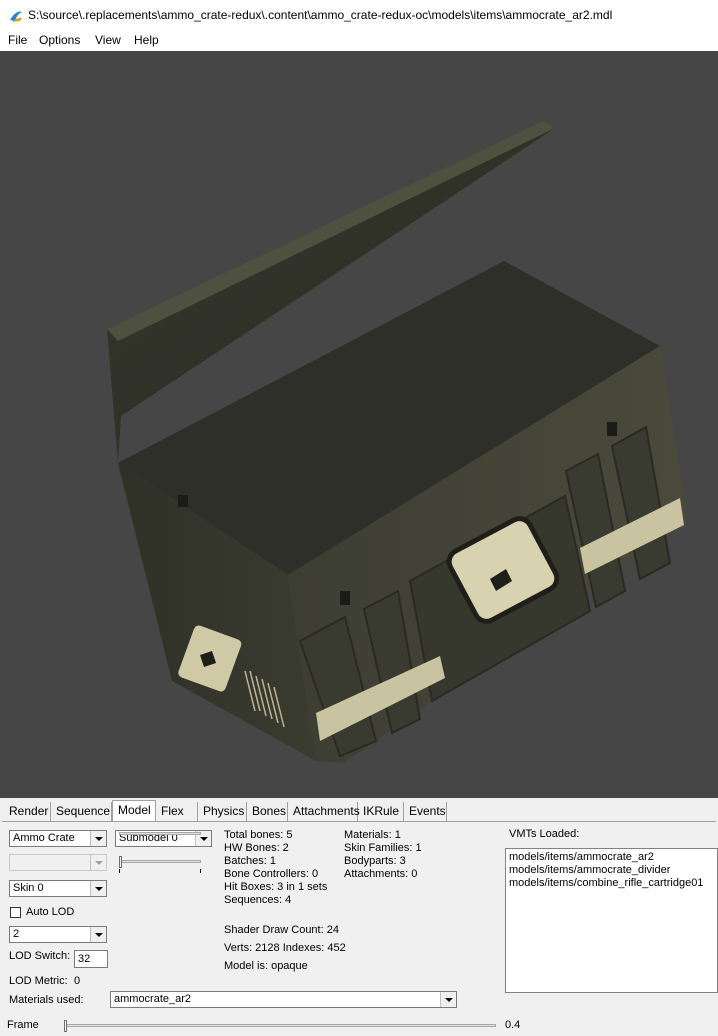 This screenshot has height=1036, width=718. I want to click on stat-total-bones: Total bones: 5, so click(258, 835).